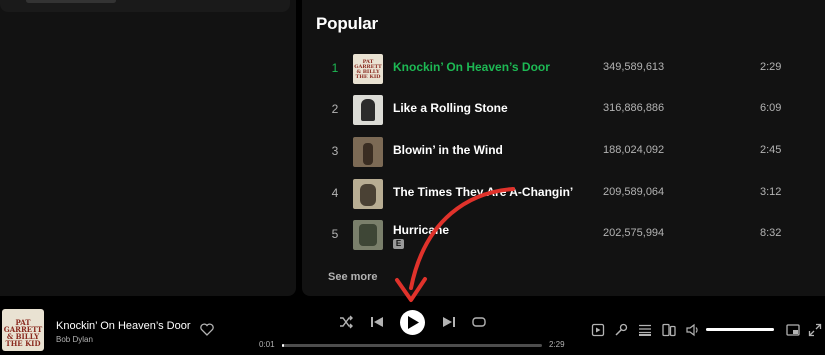  Describe the element at coordinates (557, 344) in the screenshot. I see `total-time: 2:29` at that location.